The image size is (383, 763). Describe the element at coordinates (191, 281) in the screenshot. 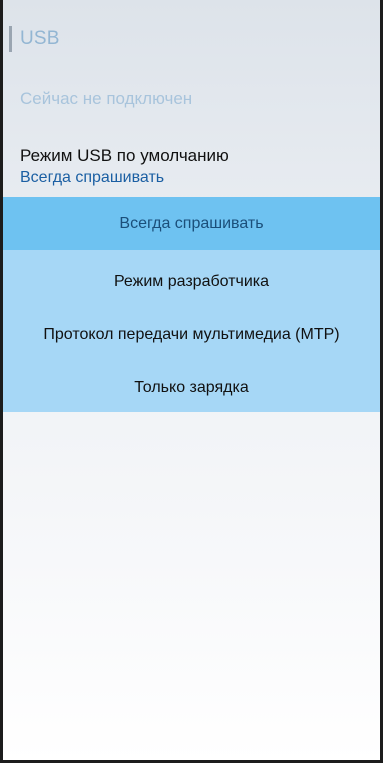

I see `option-developer-mode: Режим разработчика` at that location.